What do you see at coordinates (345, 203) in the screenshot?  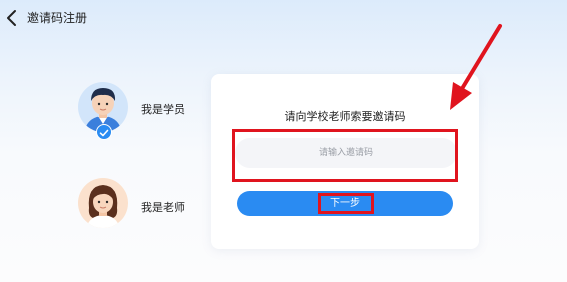 I see `next-step-button: 下一步` at bounding box center [345, 203].